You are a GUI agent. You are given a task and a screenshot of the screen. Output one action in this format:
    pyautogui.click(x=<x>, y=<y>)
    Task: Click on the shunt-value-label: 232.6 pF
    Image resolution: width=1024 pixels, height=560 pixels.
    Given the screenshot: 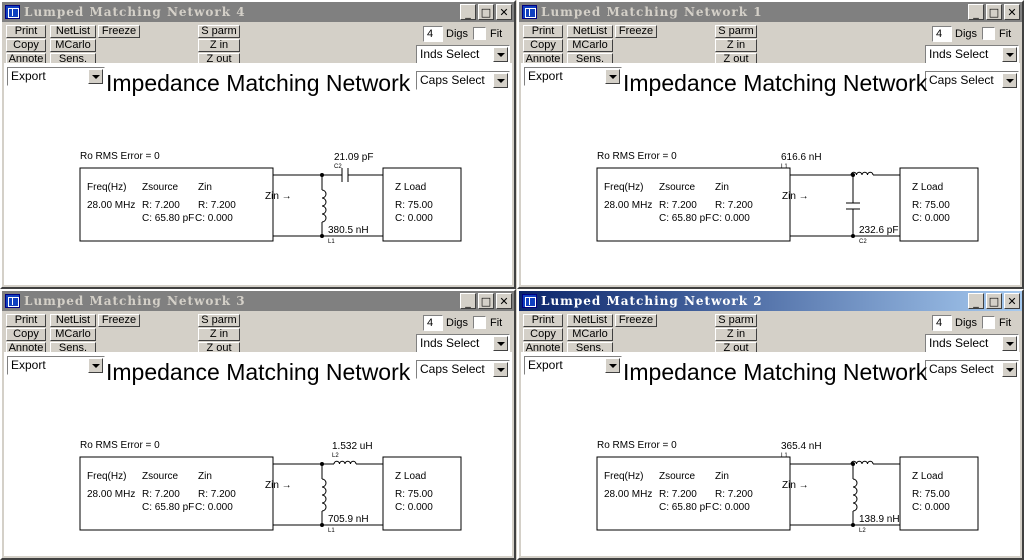 What is the action you would take?
    pyautogui.click(x=878, y=230)
    